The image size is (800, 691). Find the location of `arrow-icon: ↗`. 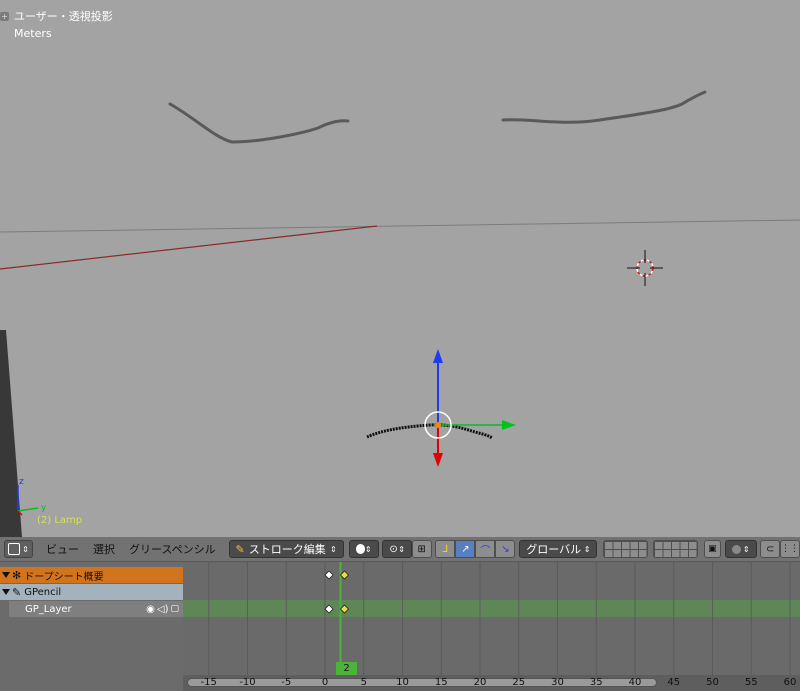

arrow-icon: ↗ is located at coordinates (465, 549).